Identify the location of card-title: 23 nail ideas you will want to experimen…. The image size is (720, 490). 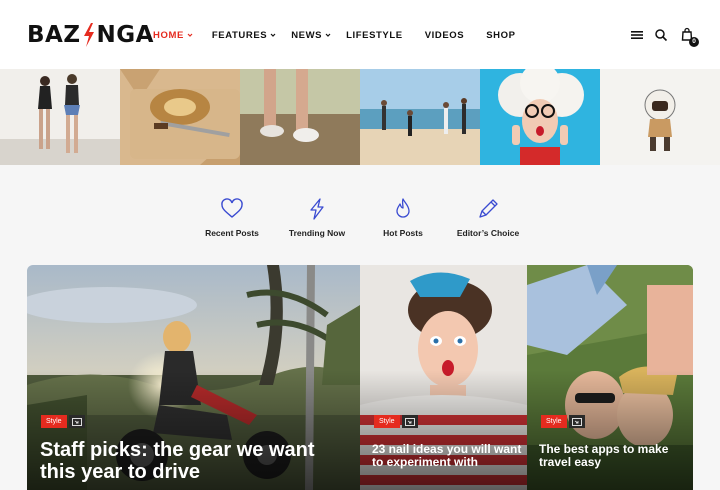
(447, 456).